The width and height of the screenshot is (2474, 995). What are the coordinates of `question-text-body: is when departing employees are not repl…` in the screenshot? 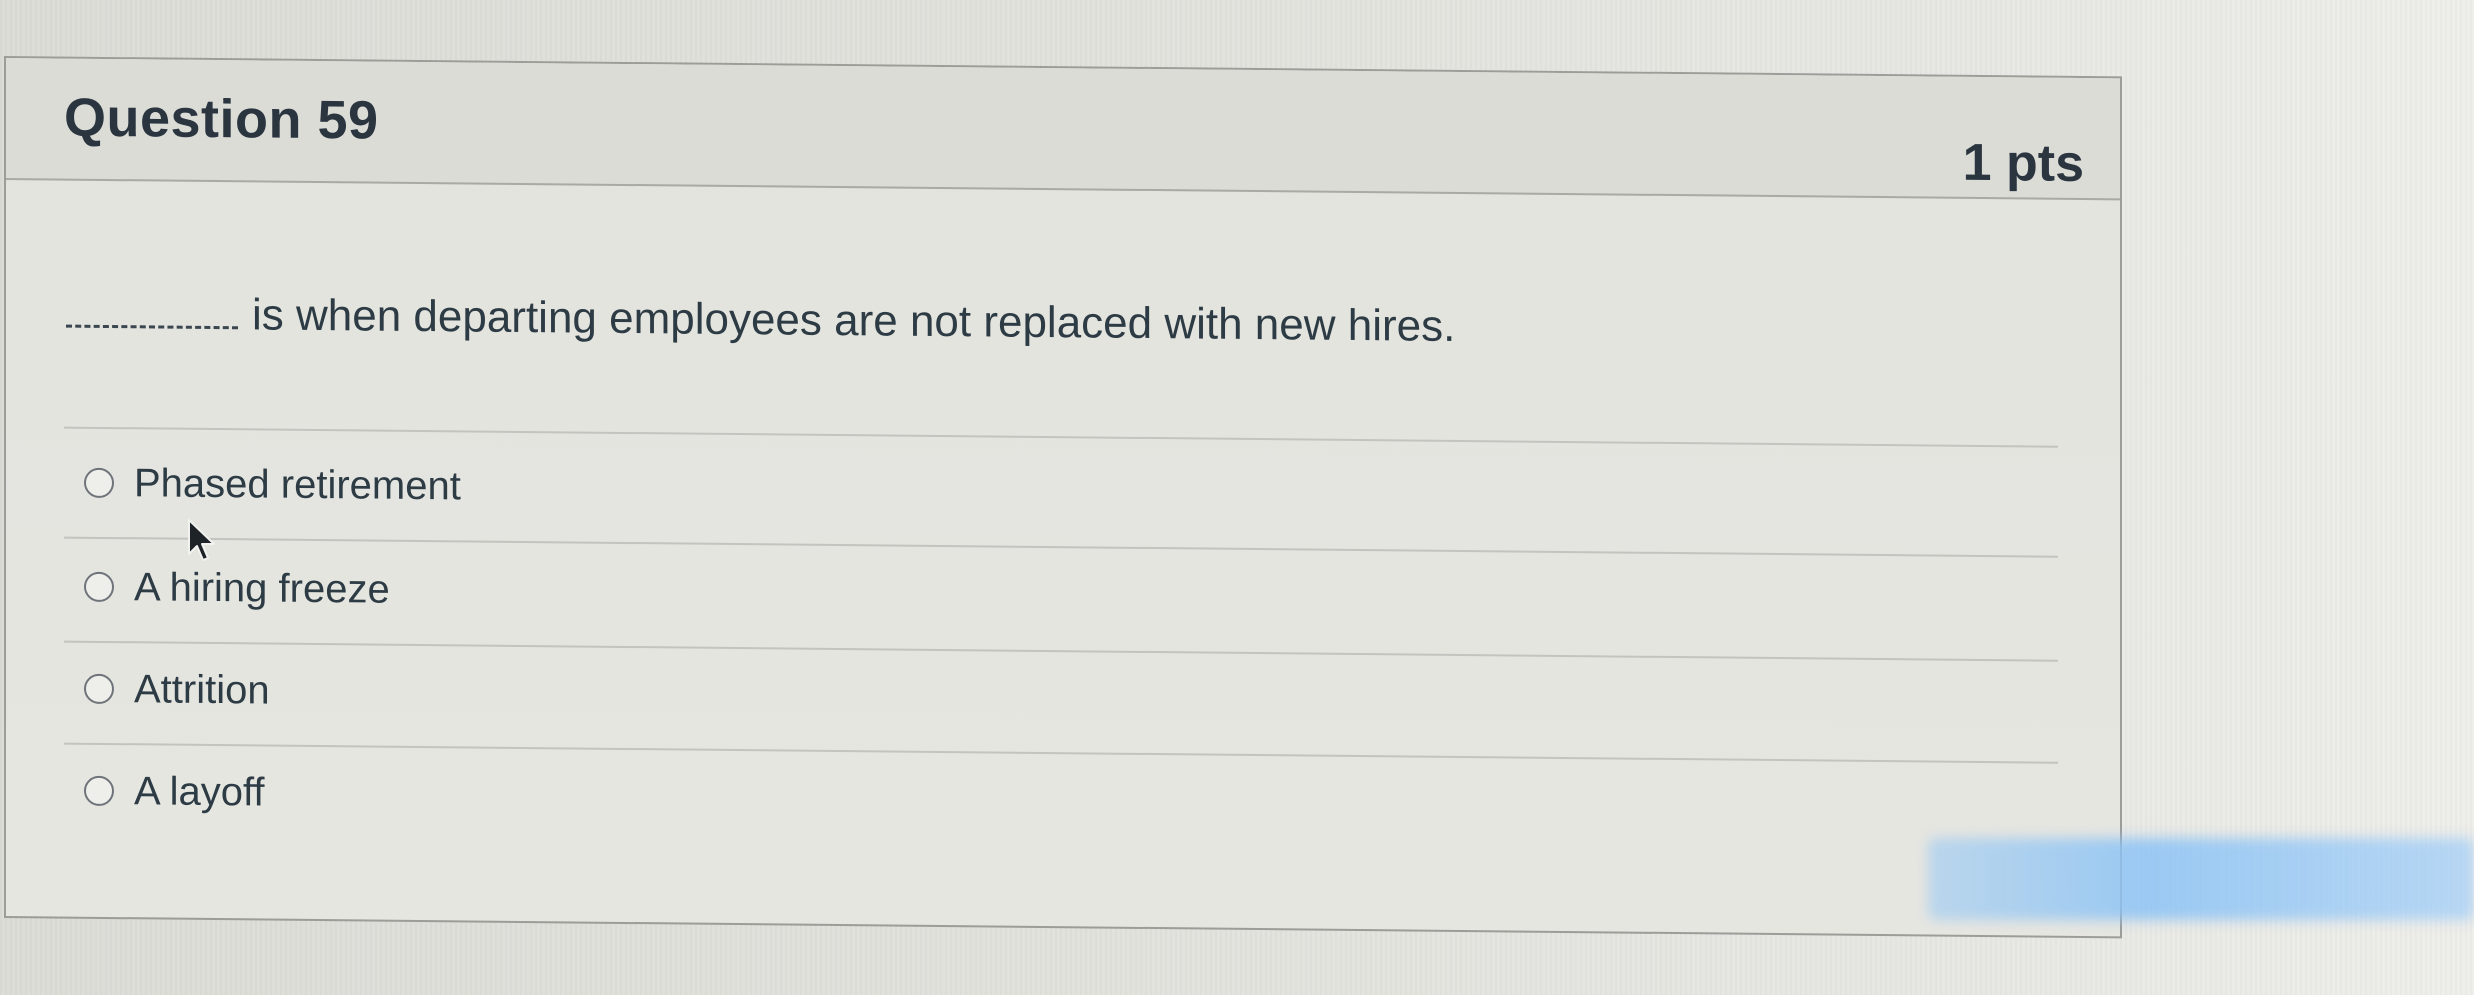 It's located at (854, 320).